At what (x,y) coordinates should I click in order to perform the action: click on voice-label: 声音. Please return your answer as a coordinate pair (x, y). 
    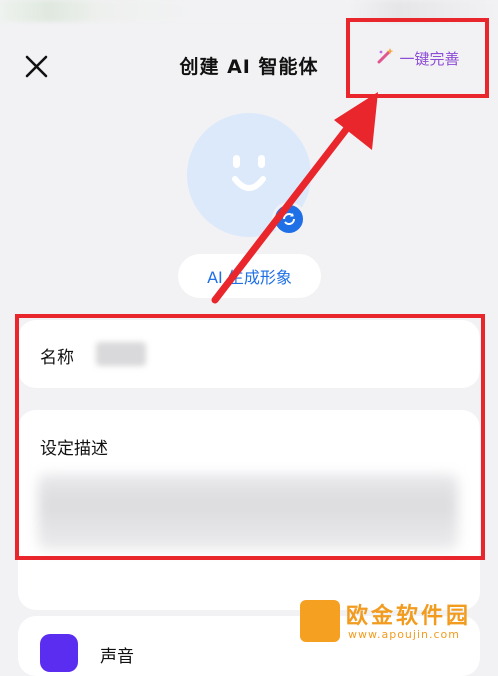
    Looking at the image, I should click on (117, 657).